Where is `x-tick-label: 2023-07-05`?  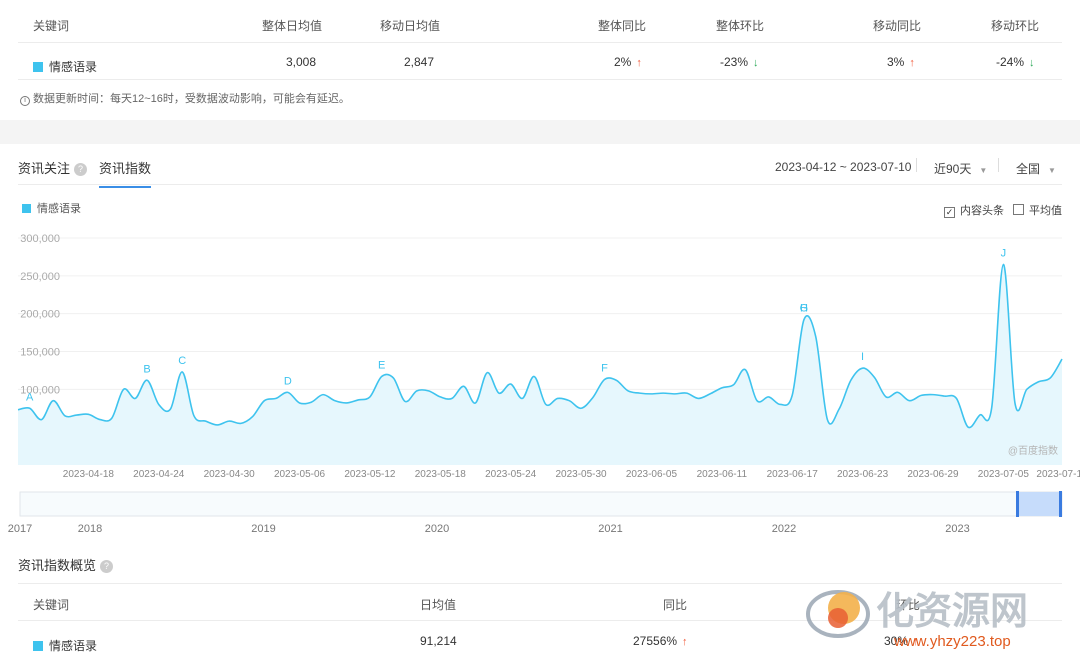
x-tick-label: 2023-07-05 is located at coordinates (1004, 474).